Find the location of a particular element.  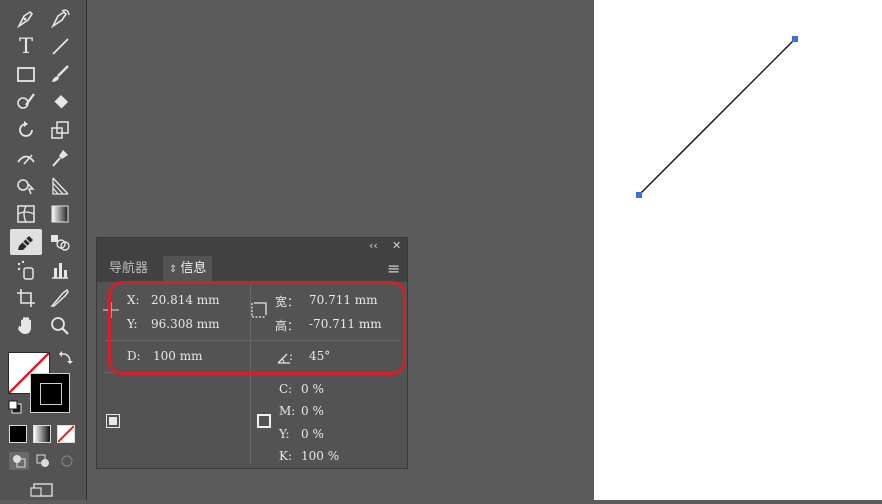

rotate-tool-icon is located at coordinates (26, 130).